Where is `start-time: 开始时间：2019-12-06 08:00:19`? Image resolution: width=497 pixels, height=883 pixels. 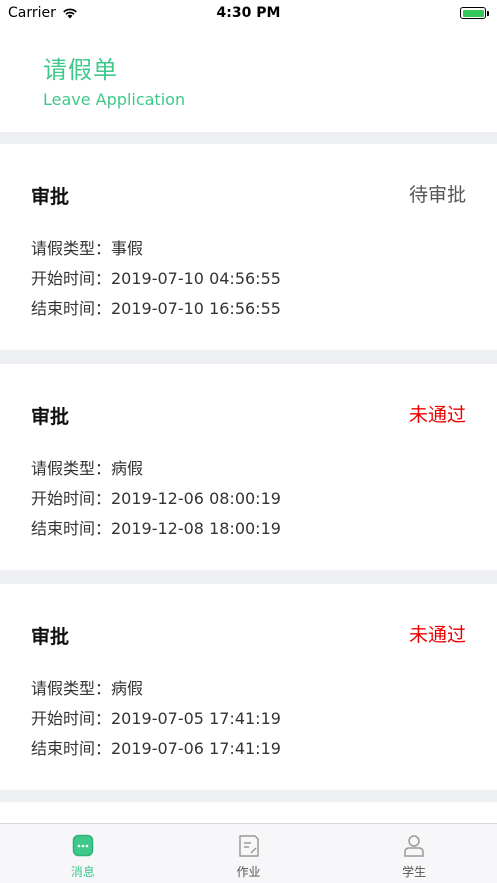
start-time: 开始时间：2019-12-06 08:00:19 is located at coordinates (156, 498).